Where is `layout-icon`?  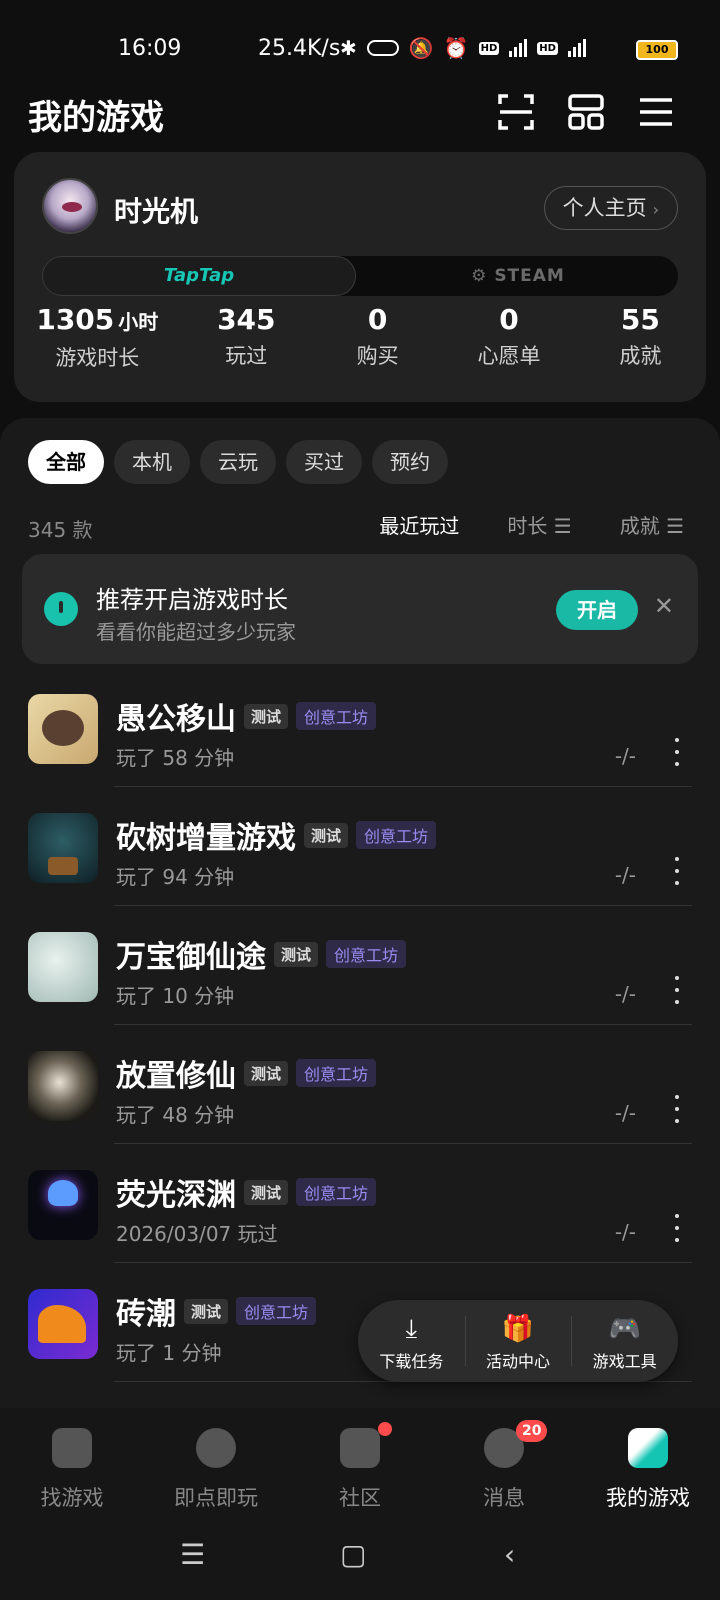 layout-icon is located at coordinates (586, 112).